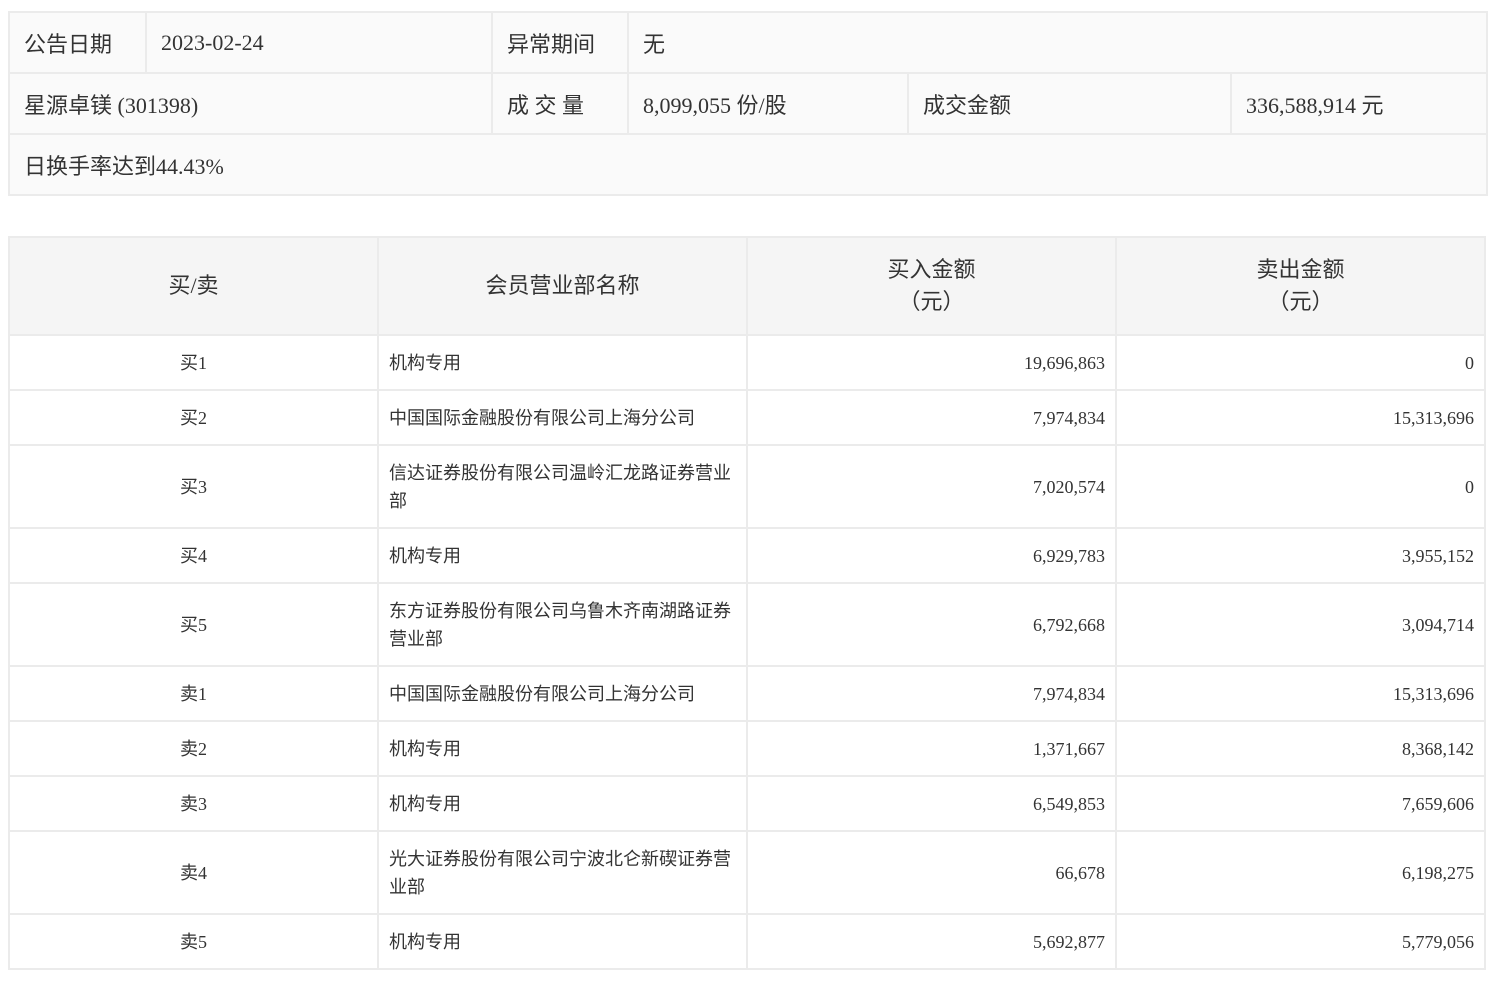 This screenshot has width=1500, height=1002. I want to click on volume-label: 成 交 量, so click(560, 103).